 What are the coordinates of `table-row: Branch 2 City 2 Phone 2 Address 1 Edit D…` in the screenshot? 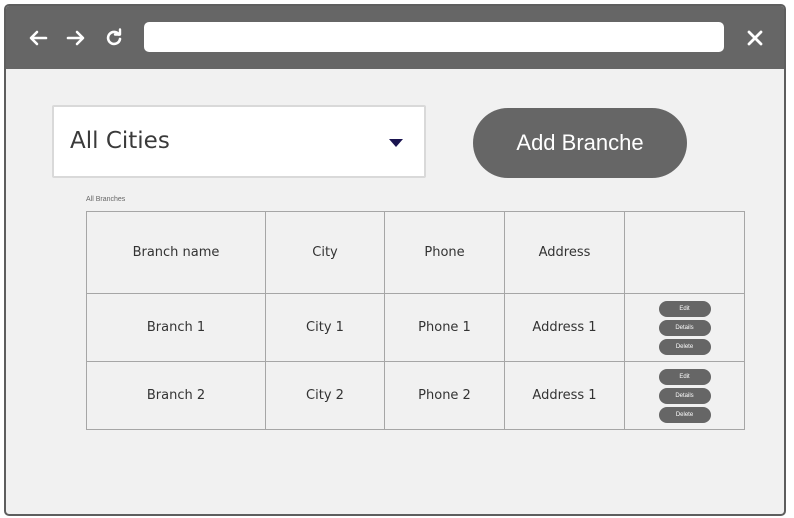 It's located at (415, 395).